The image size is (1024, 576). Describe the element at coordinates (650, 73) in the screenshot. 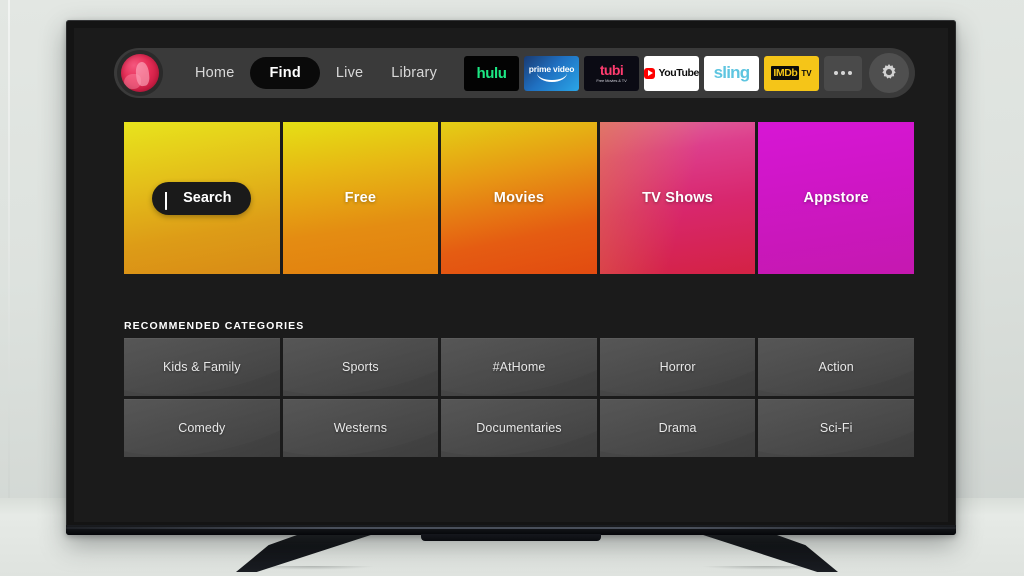

I see `youtube-play-icon` at that location.